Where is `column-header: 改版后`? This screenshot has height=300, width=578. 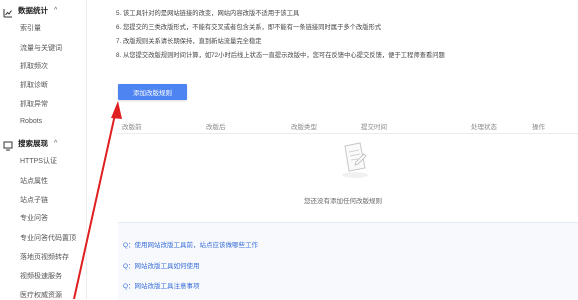 column-header: 改版后 is located at coordinates (216, 127).